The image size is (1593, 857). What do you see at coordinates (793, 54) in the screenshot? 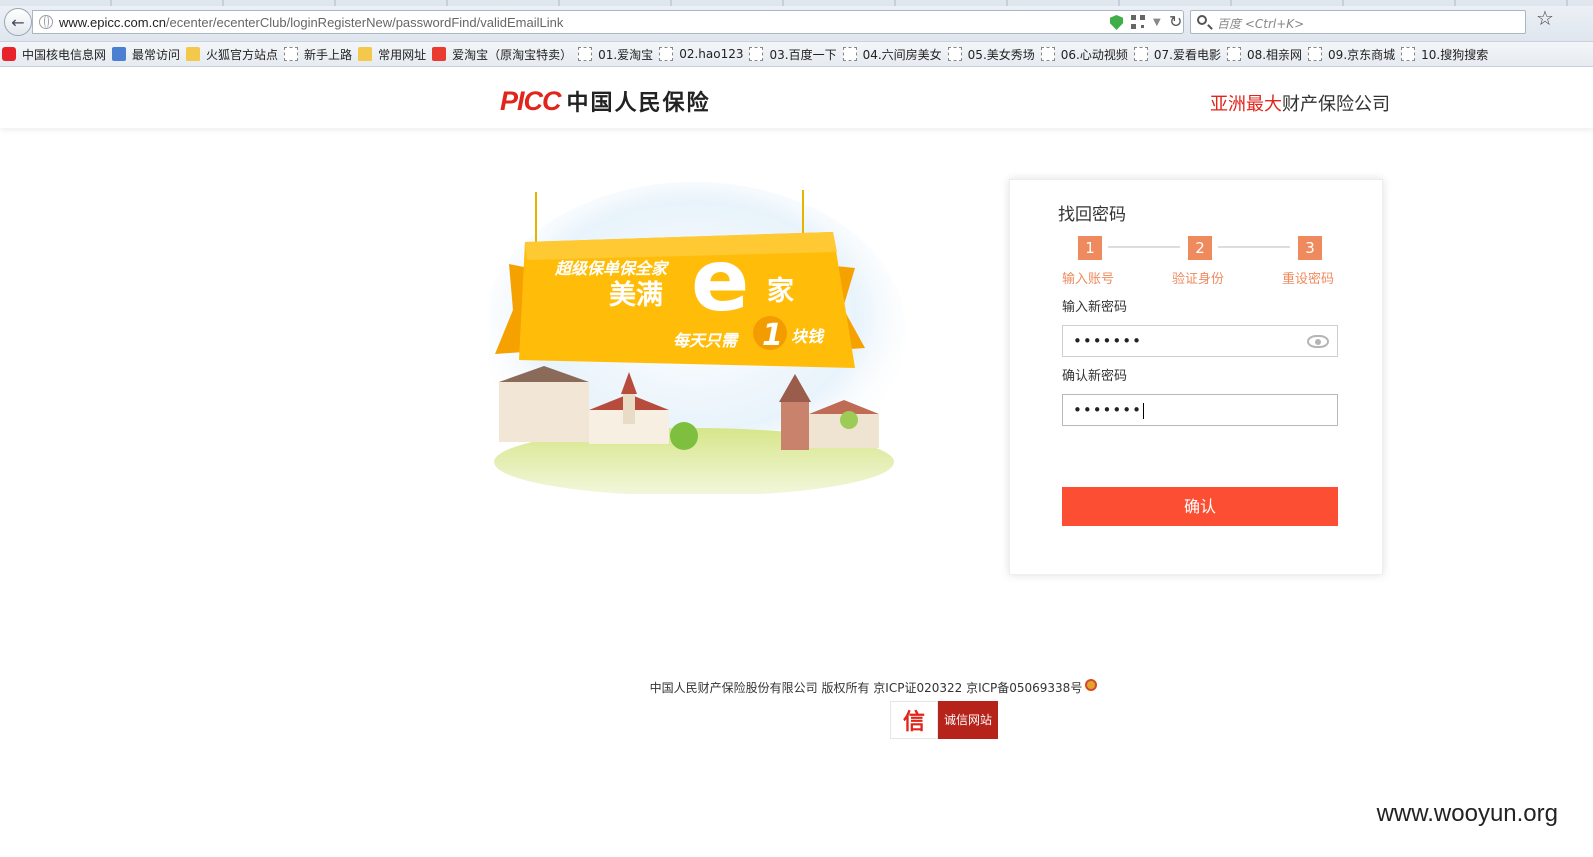
I see `bookmark-item: 03.百度一下` at bounding box center [793, 54].